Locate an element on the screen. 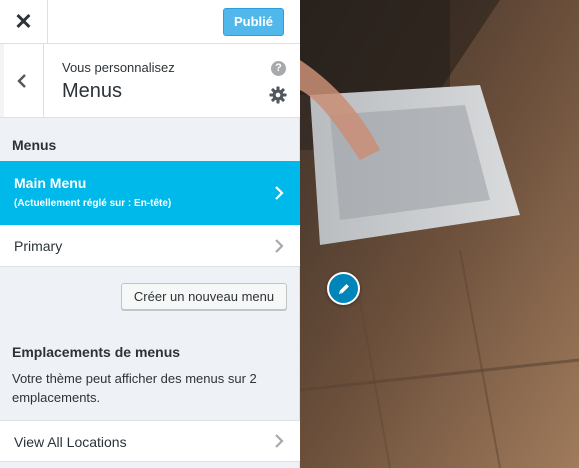  view-all-locations-label: View All Locations is located at coordinates (70, 442).